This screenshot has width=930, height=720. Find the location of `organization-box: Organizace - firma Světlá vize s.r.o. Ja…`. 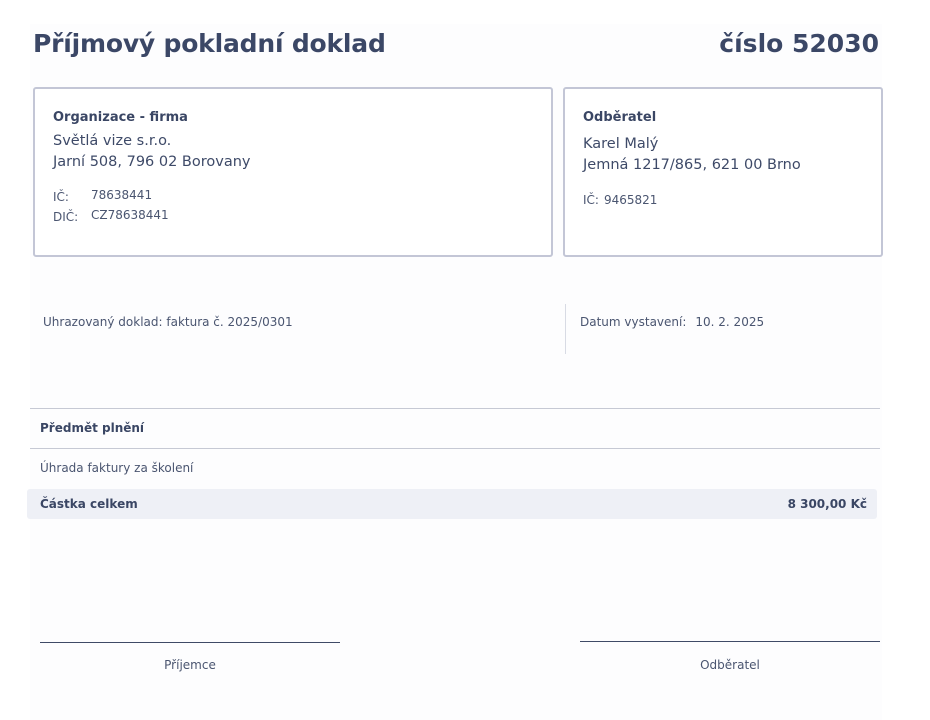

organization-box: Organizace - firma Světlá vize s.r.o. Ja… is located at coordinates (293, 172).